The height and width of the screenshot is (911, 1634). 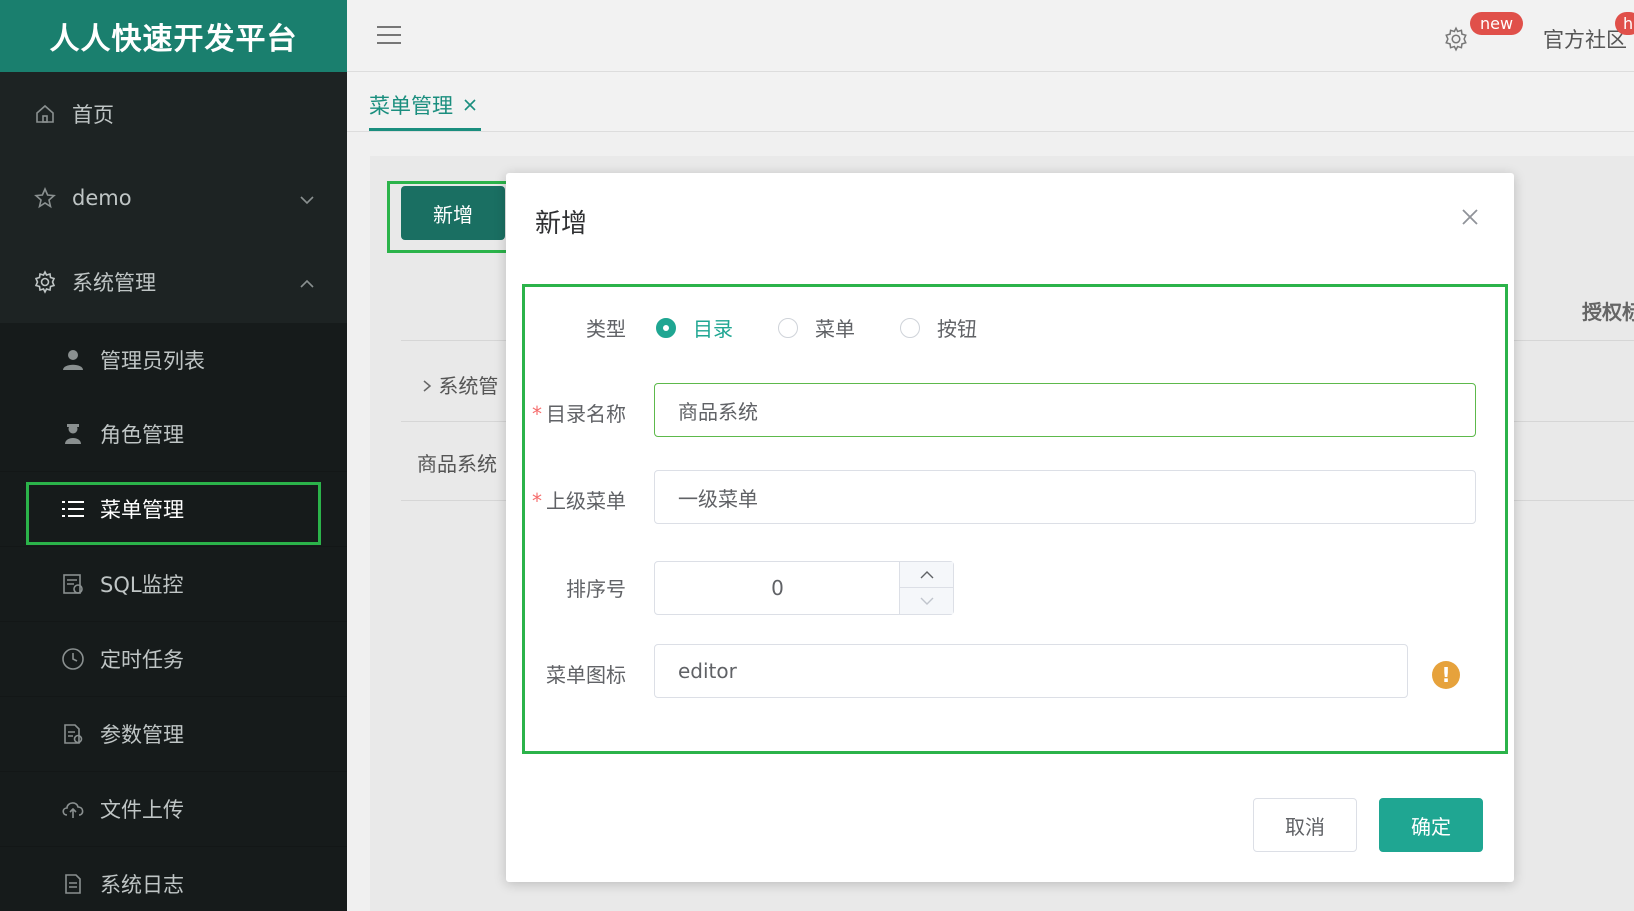 What do you see at coordinates (45, 198) in the screenshot?
I see `star-icon` at bounding box center [45, 198].